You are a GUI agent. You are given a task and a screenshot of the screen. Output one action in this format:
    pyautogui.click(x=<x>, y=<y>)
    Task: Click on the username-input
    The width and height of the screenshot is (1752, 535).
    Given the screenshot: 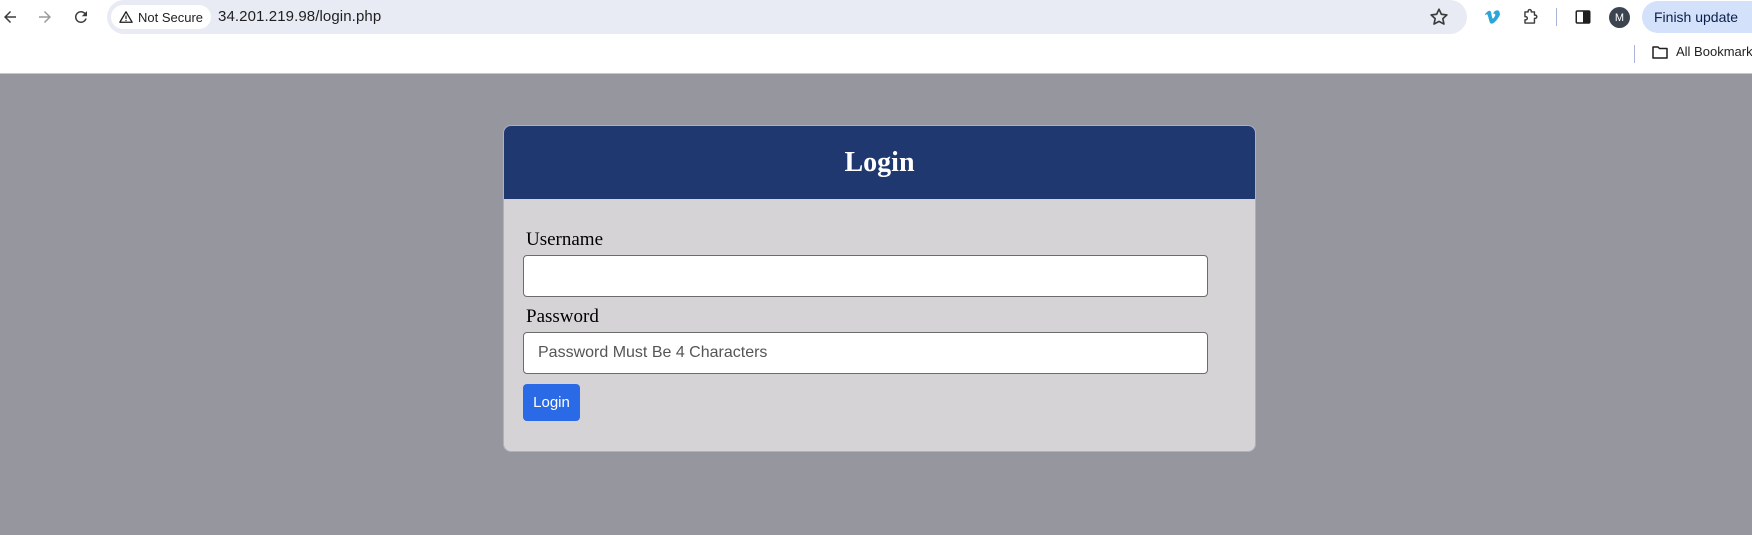 What is the action you would take?
    pyautogui.click(x=865, y=276)
    